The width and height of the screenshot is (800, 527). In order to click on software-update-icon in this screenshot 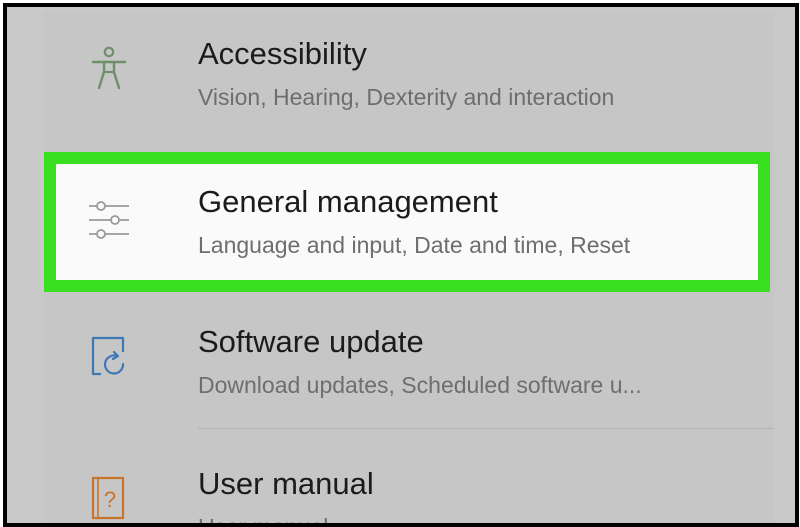, I will do `click(109, 358)`.